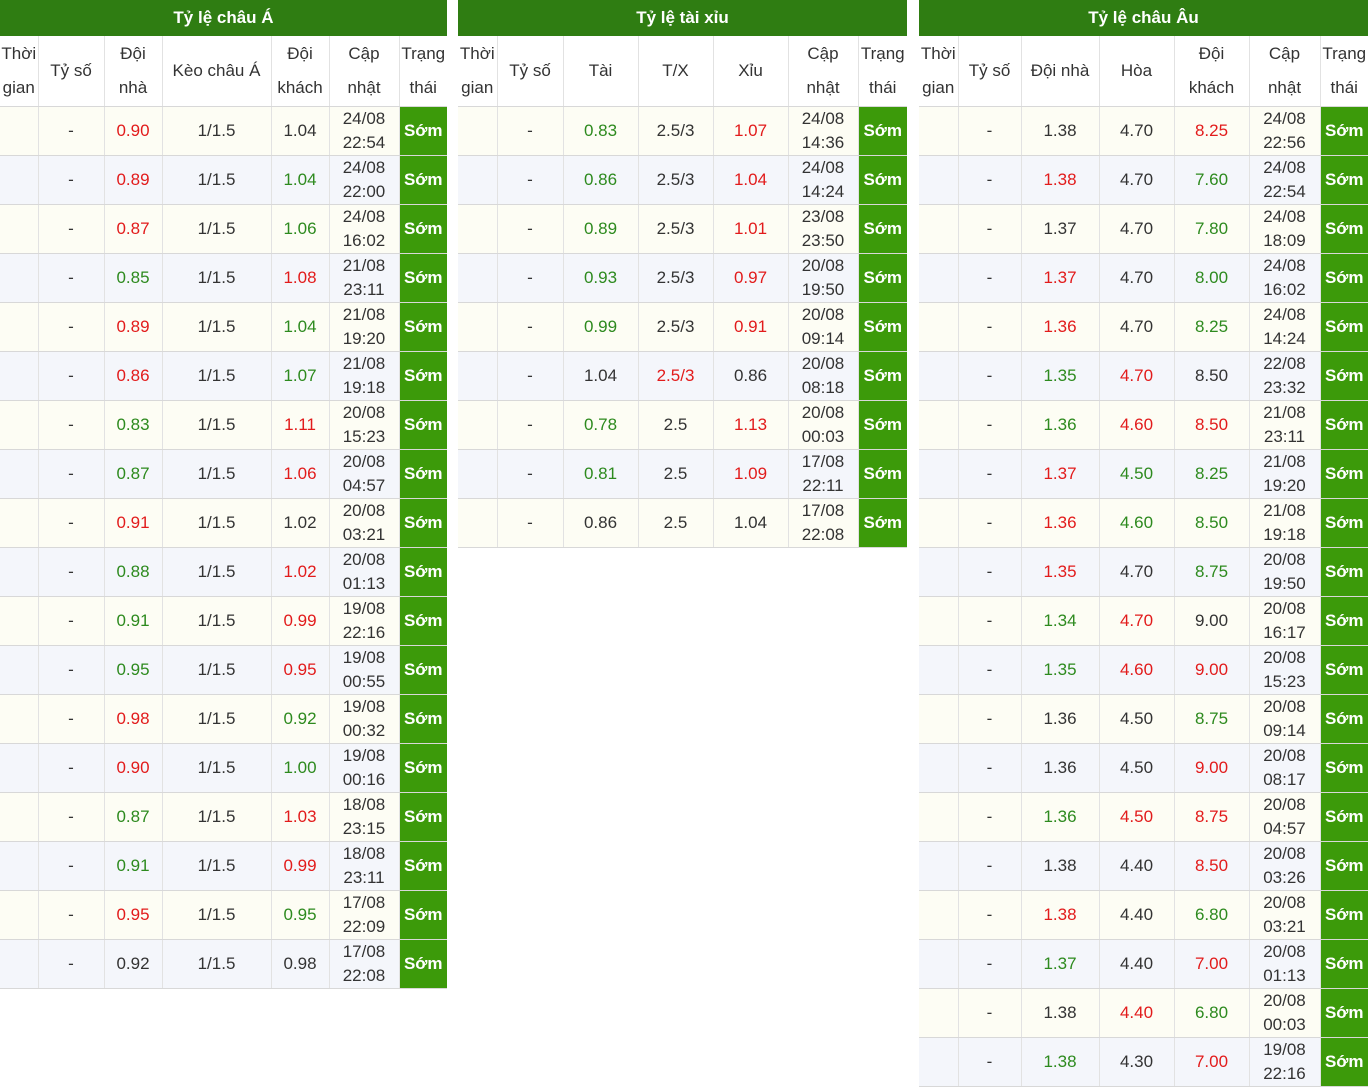 Image resolution: width=1368 pixels, height=1087 pixels. What do you see at coordinates (1212, 71) in the screenshot?
I see `european-header-4: Đội khách` at bounding box center [1212, 71].